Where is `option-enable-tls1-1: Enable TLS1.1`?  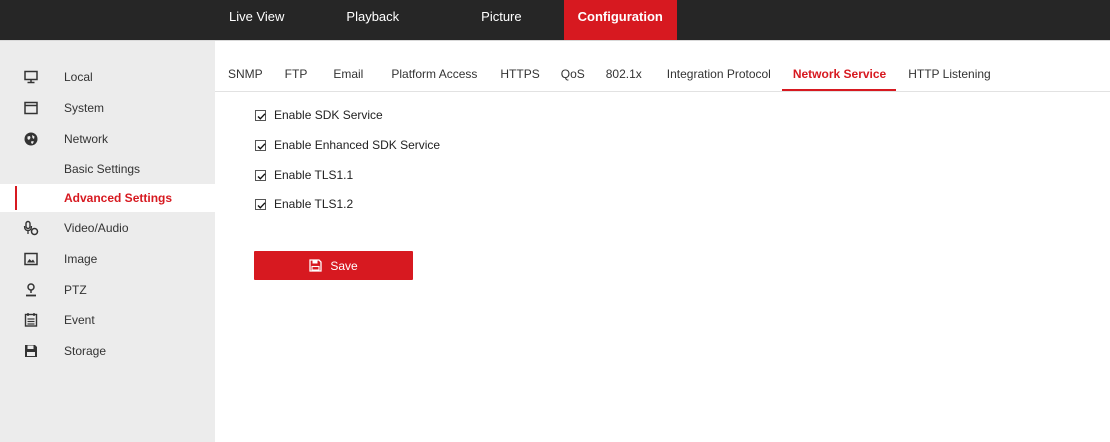
option-enable-tls1-1: Enable TLS1.1 is located at coordinates (304, 175).